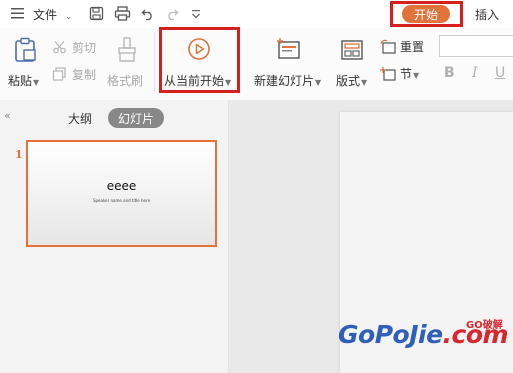 The width and height of the screenshot is (513, 373). Describe the element at coordinates (125, 81) in the screenshot. I see `format-painter-label: 格式刷` at that location.